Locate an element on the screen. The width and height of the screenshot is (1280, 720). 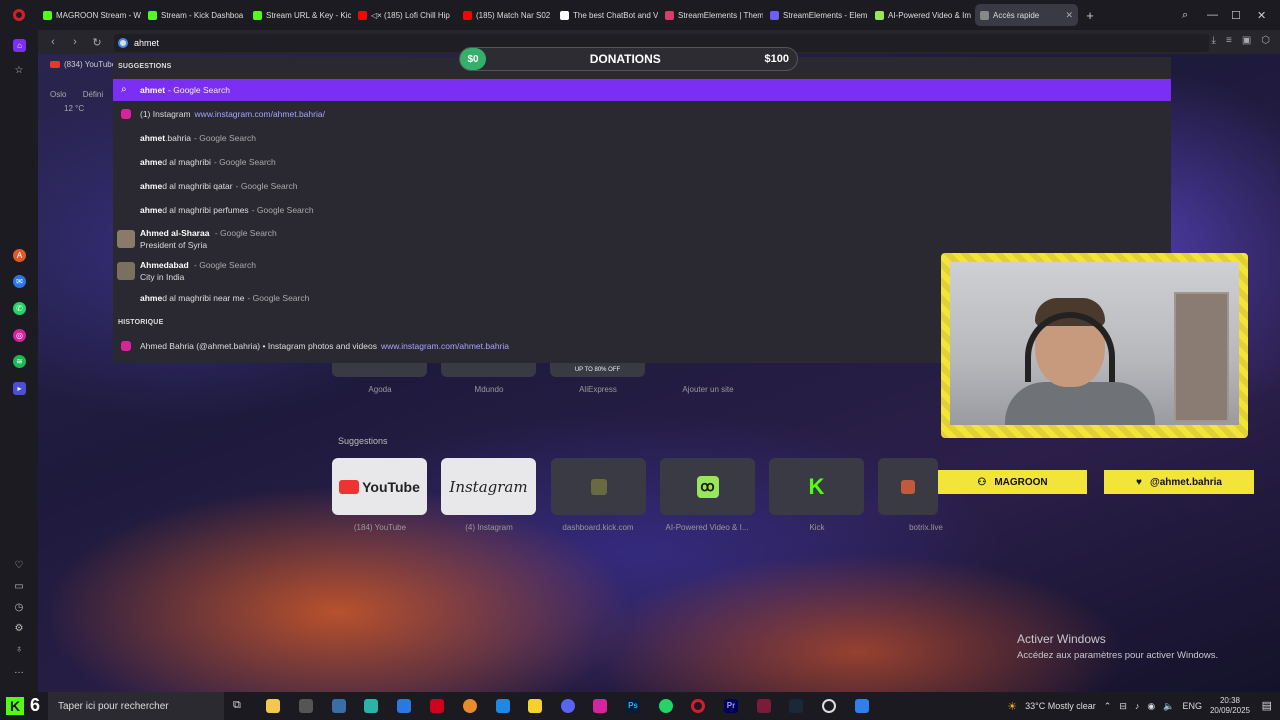
user-icon: ⚇ is located at coordinates (982, 482).